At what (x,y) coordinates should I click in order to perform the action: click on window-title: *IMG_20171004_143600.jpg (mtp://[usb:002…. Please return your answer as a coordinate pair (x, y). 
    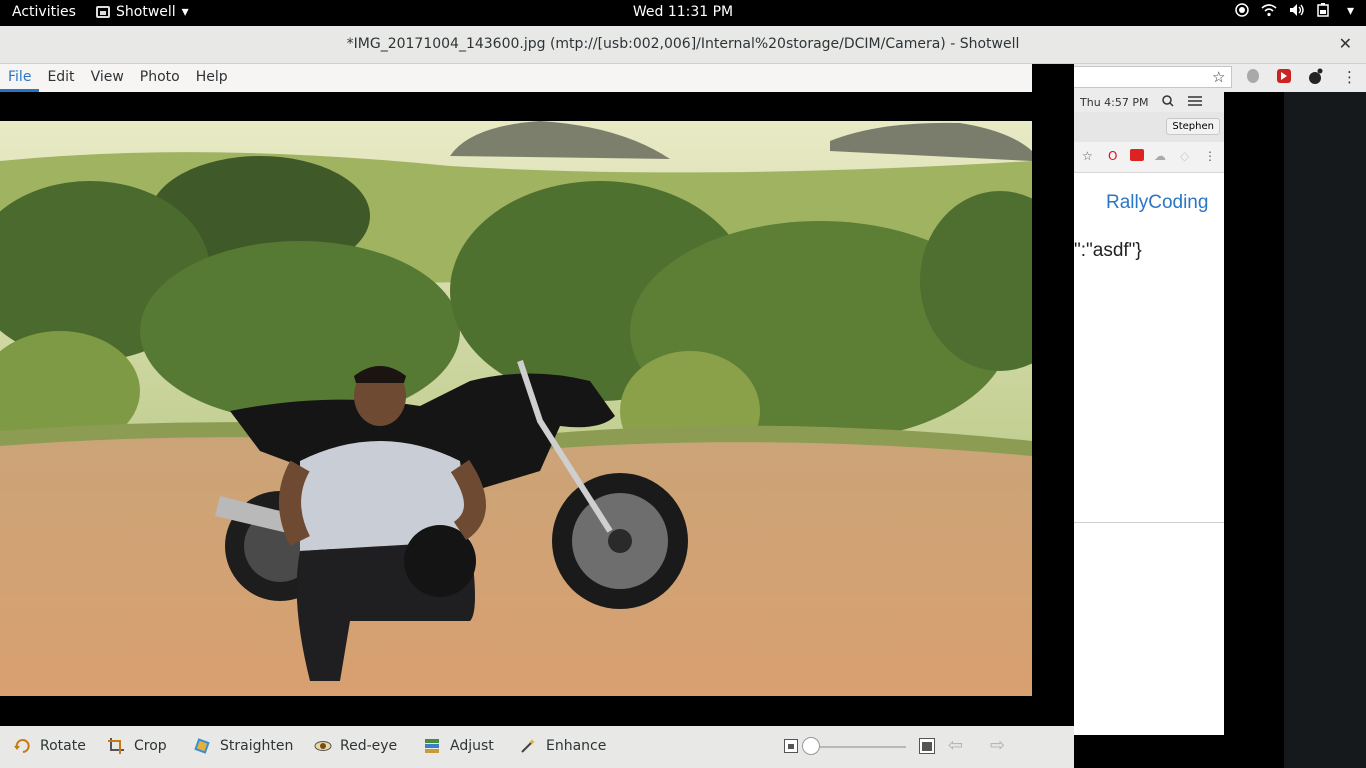
    Looking at the image, I should click on (683, 44).